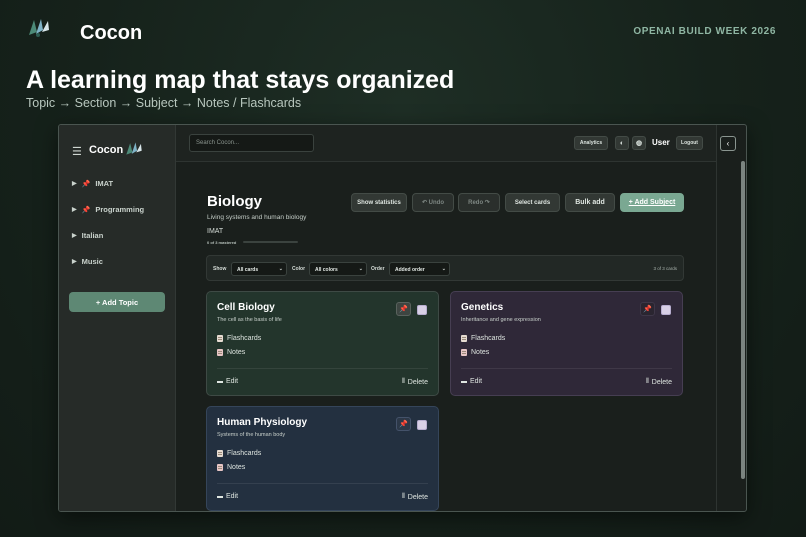 This screenshot has height=537, width=806. Describe the element at coordinates (246, 307) in the screenshot. I see `card-title: Cell Biology` at that location.